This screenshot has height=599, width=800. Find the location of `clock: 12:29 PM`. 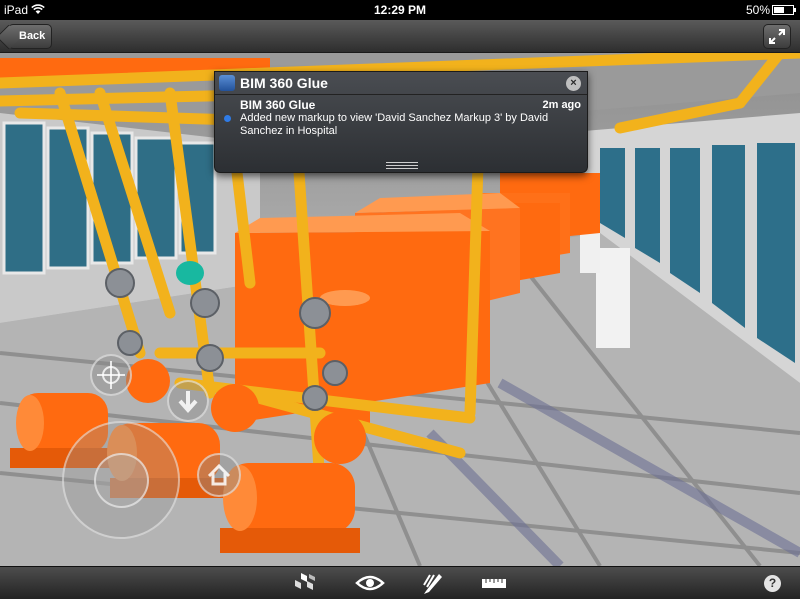

clock: 12:29 PM is located at coordinates (400, 10).